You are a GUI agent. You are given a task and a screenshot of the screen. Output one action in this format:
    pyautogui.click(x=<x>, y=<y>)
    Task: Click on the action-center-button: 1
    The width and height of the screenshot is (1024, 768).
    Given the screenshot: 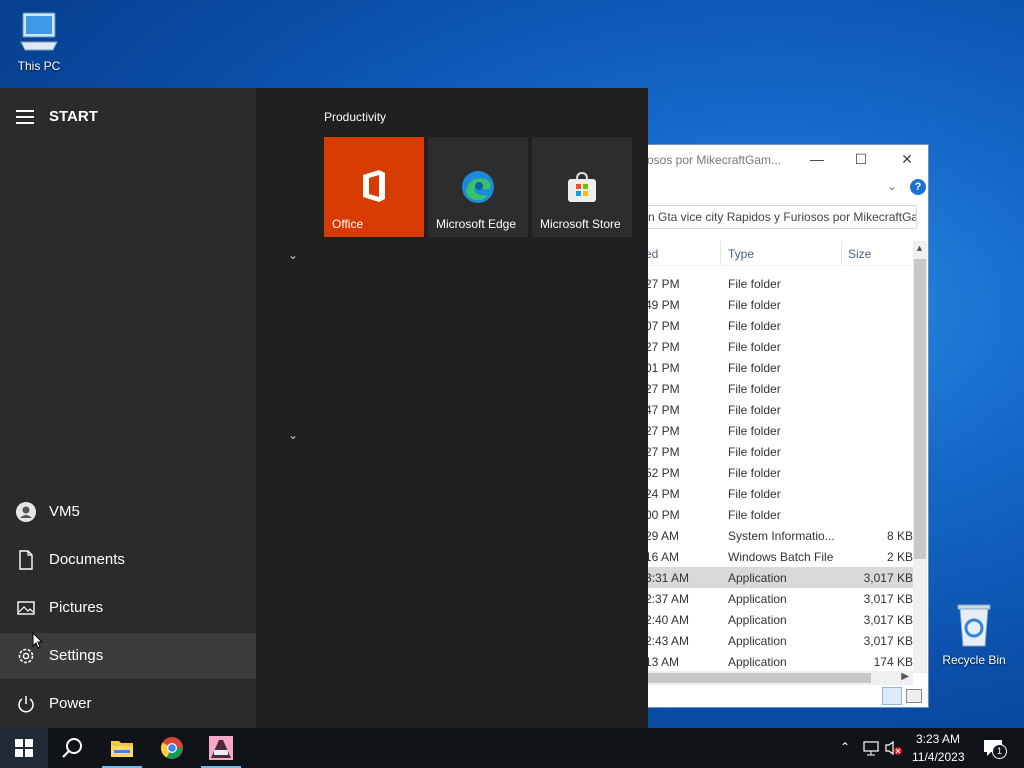 What is the action you would take?
    pyautogui.click(x=996, y=748)
    